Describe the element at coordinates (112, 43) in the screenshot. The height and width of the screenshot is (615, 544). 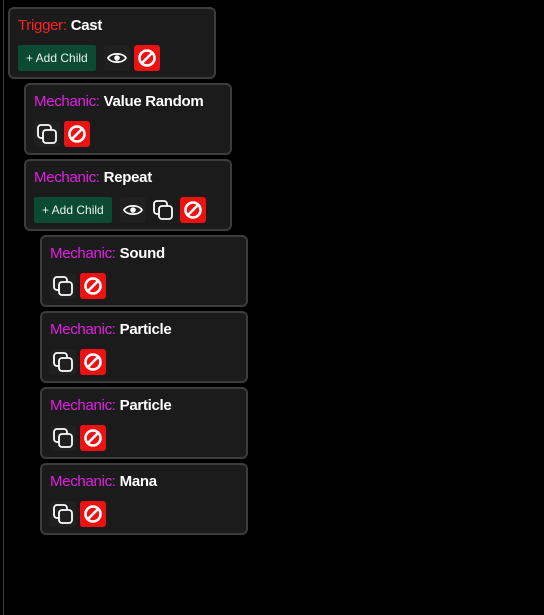
I see `node-trigger-cast: Trigger: Cast + Add Child` at that location.